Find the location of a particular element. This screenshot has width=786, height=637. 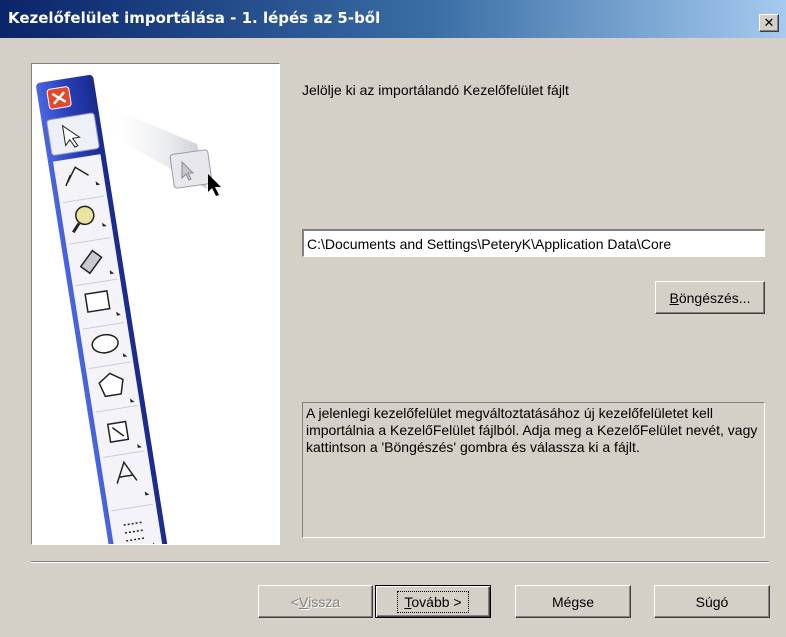

back-button: < Vissza is located at coordinates (315, 601).